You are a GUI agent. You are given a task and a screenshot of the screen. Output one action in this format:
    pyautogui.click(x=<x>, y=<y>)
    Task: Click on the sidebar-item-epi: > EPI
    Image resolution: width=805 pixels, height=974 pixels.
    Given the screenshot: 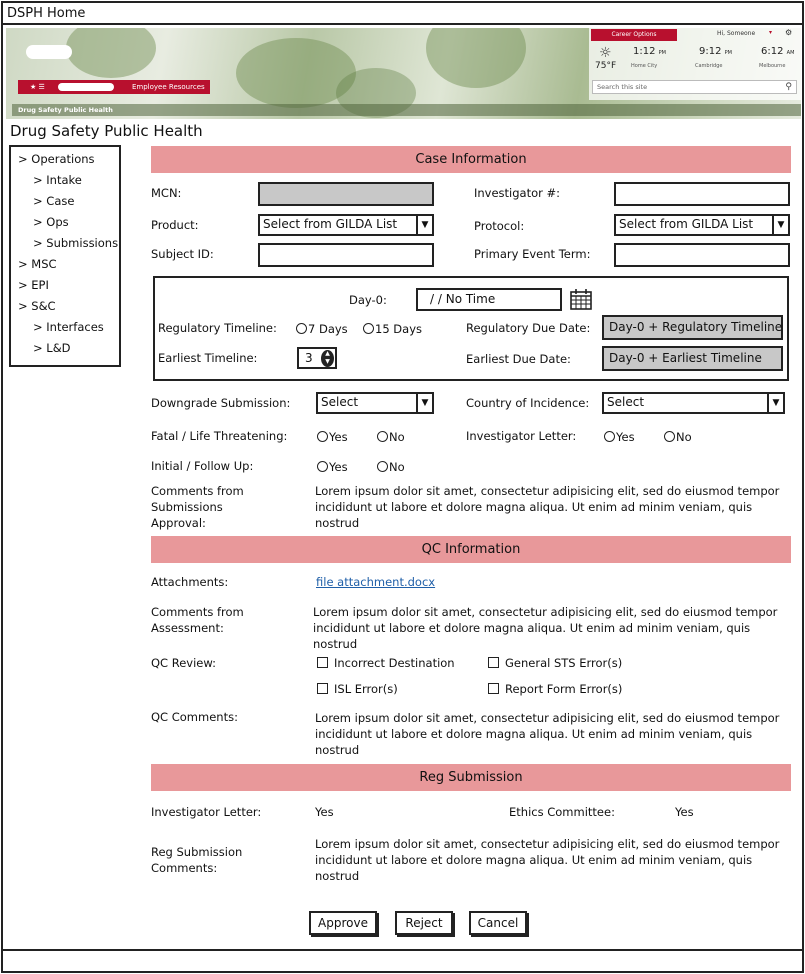 What is the action you would take?
    pyautogui.click(x=65, y=287)
    